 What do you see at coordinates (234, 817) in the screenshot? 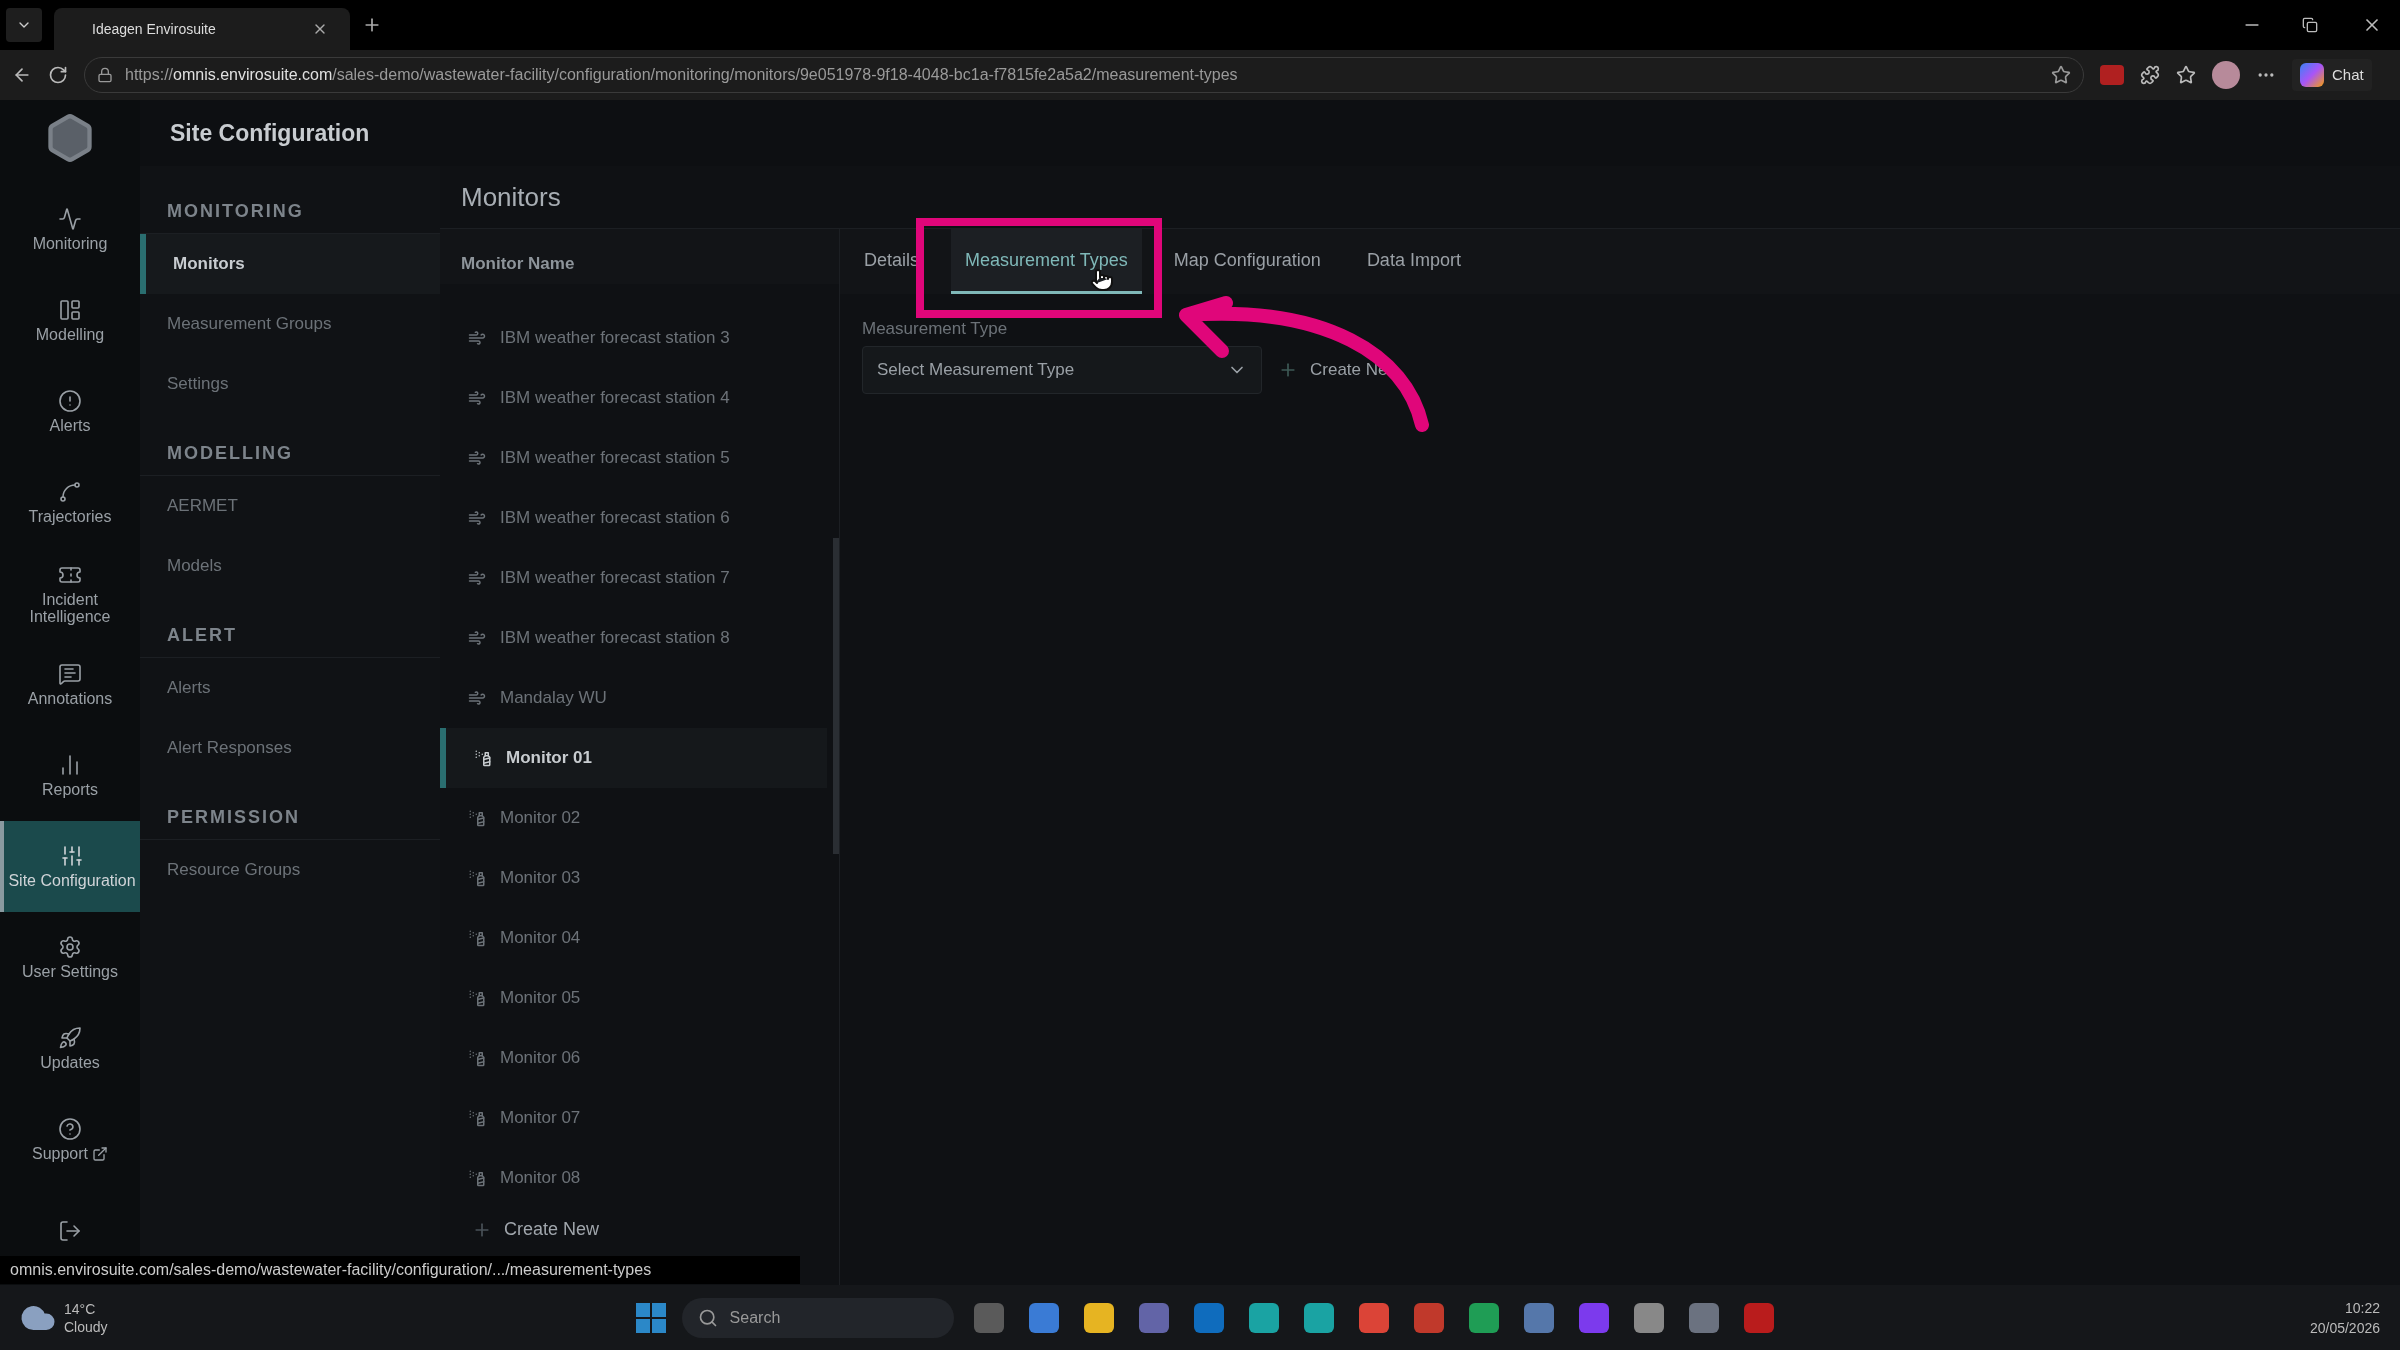
I see `section-heading: PERMISSION` at bounding box center [234, 817].